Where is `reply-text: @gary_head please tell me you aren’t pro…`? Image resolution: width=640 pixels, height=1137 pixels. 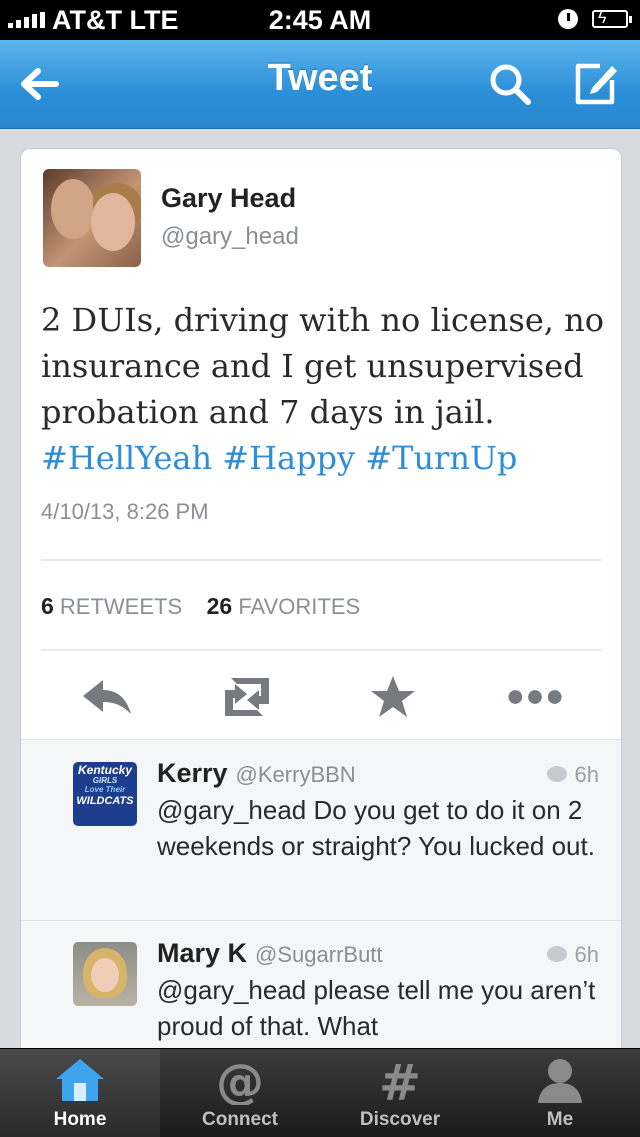
reply-text: @gary_head please tell me you aren’t pro… is located at coordinates (376, 1008).